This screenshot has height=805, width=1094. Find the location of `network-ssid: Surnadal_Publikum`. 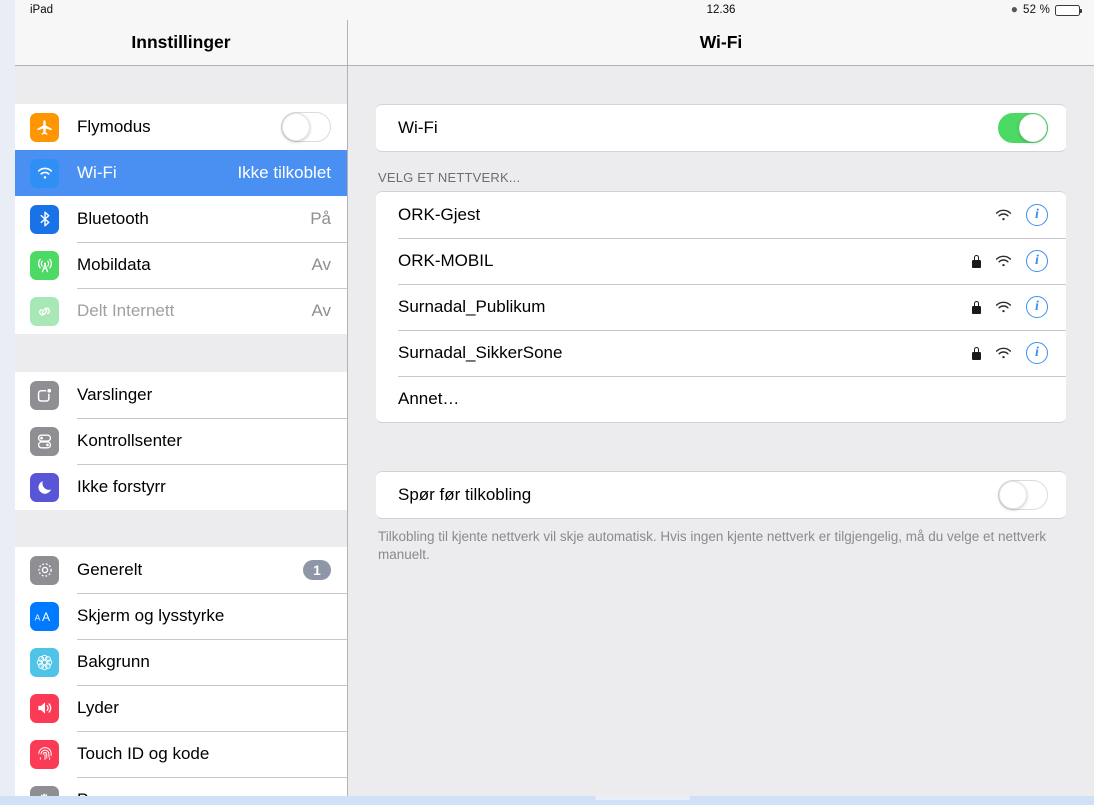

network-ssid: Surnadal_Publikum is located at coordinates (472, 306).